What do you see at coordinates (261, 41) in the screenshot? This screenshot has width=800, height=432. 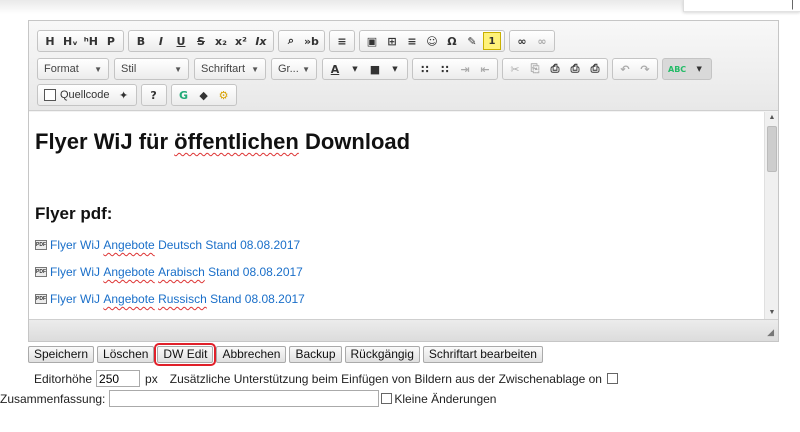 I see `remove-format-button: Ix` at bounding box center [261, 41].